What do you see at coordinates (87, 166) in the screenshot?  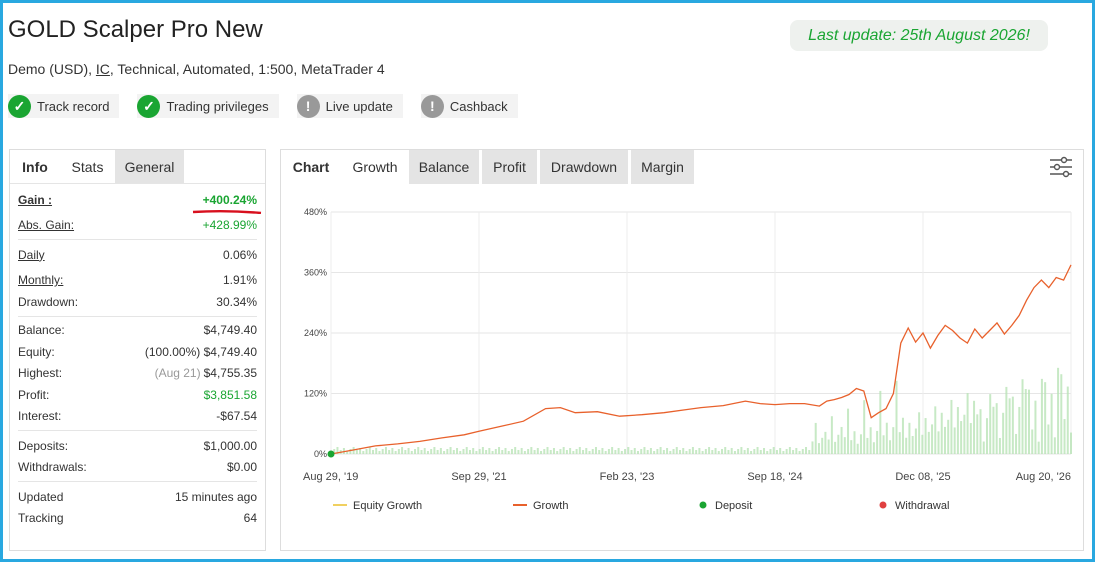 I see `tab-stats: Stats` at bounding box center [87, 166].